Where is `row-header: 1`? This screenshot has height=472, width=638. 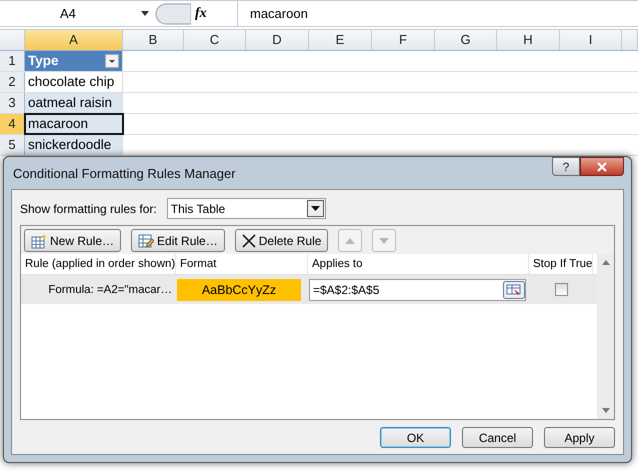
row-header: 1 is located at coordinates (12, 61).